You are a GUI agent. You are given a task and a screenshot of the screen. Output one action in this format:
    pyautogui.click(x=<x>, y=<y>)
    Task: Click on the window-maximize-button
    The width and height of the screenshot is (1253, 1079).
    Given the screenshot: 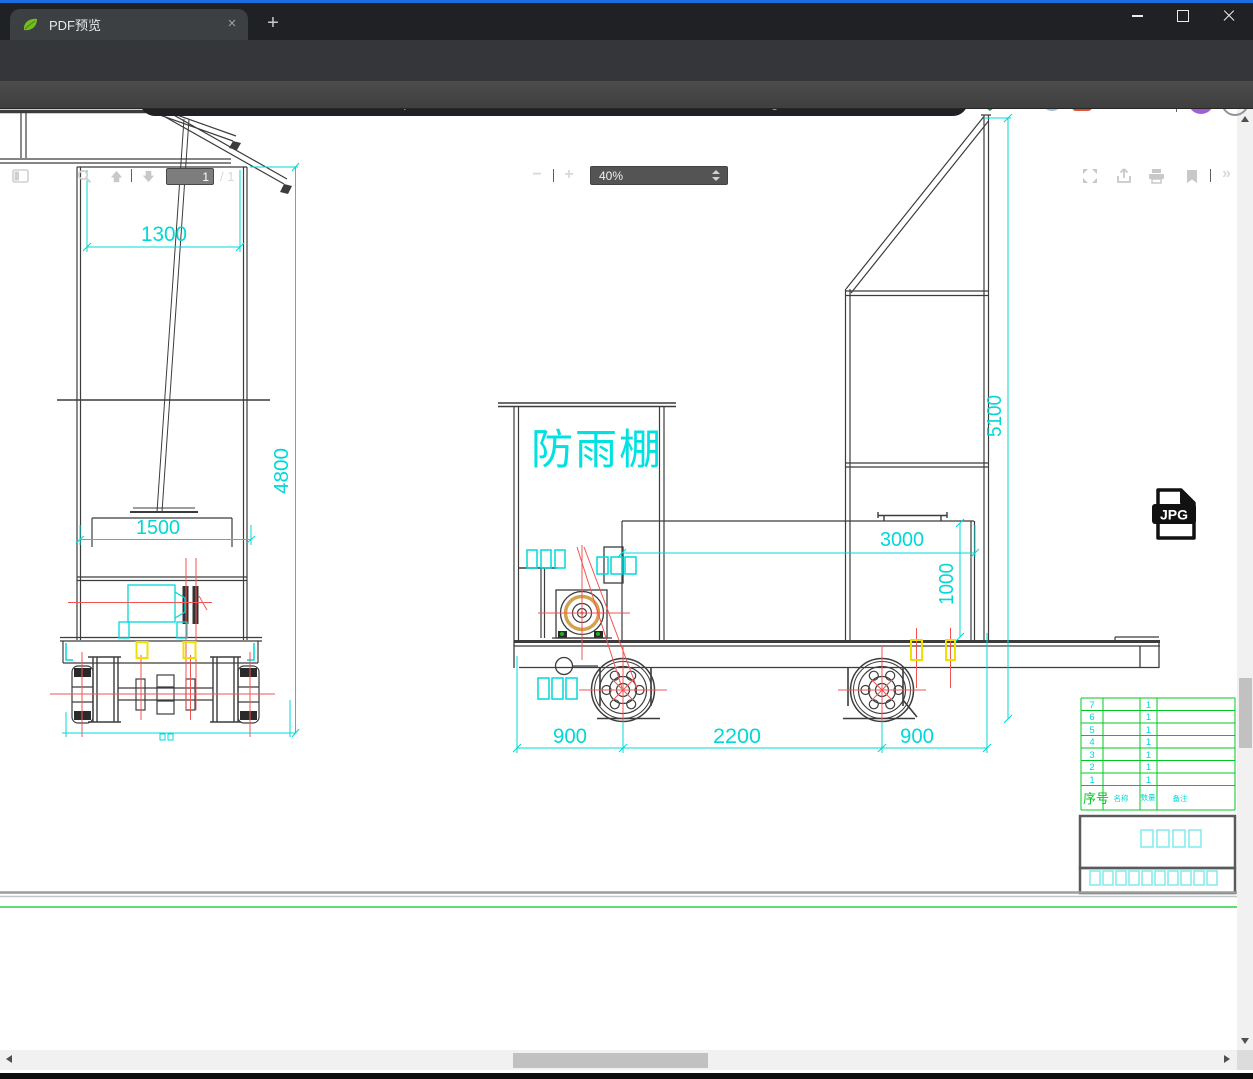 What is the action you would take?
    pyautogui.click(x=1183, y=16)
    